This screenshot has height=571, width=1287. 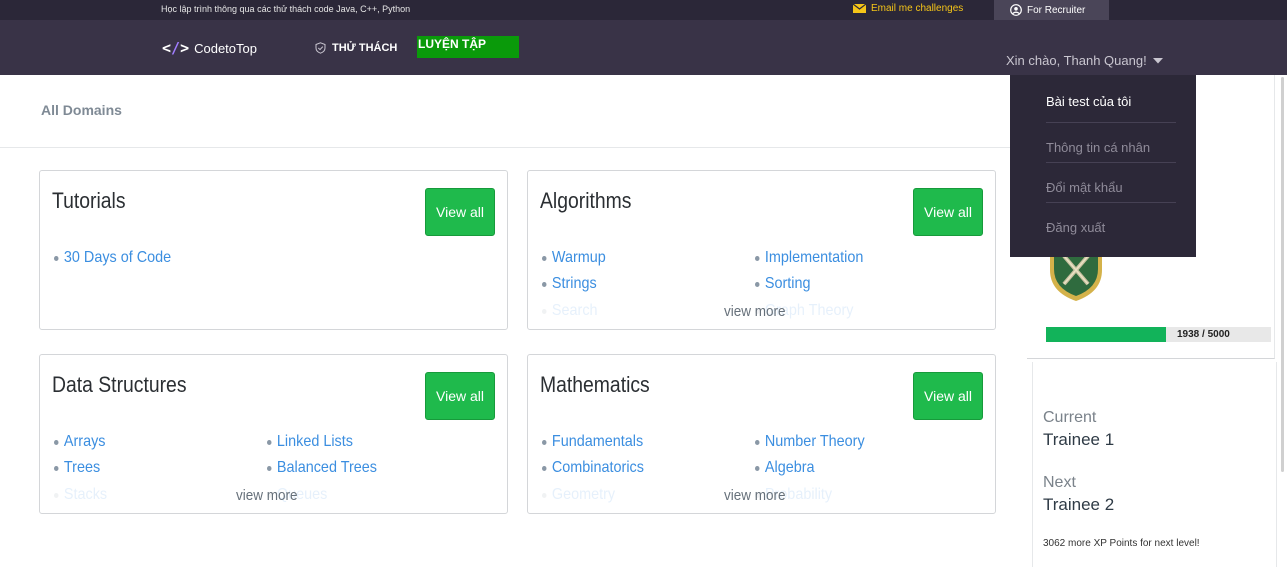 What do you see at coordinates (1059, 482) in the screenshot?
I see `next-level-label: Next` at bounding box center [1059, 482].